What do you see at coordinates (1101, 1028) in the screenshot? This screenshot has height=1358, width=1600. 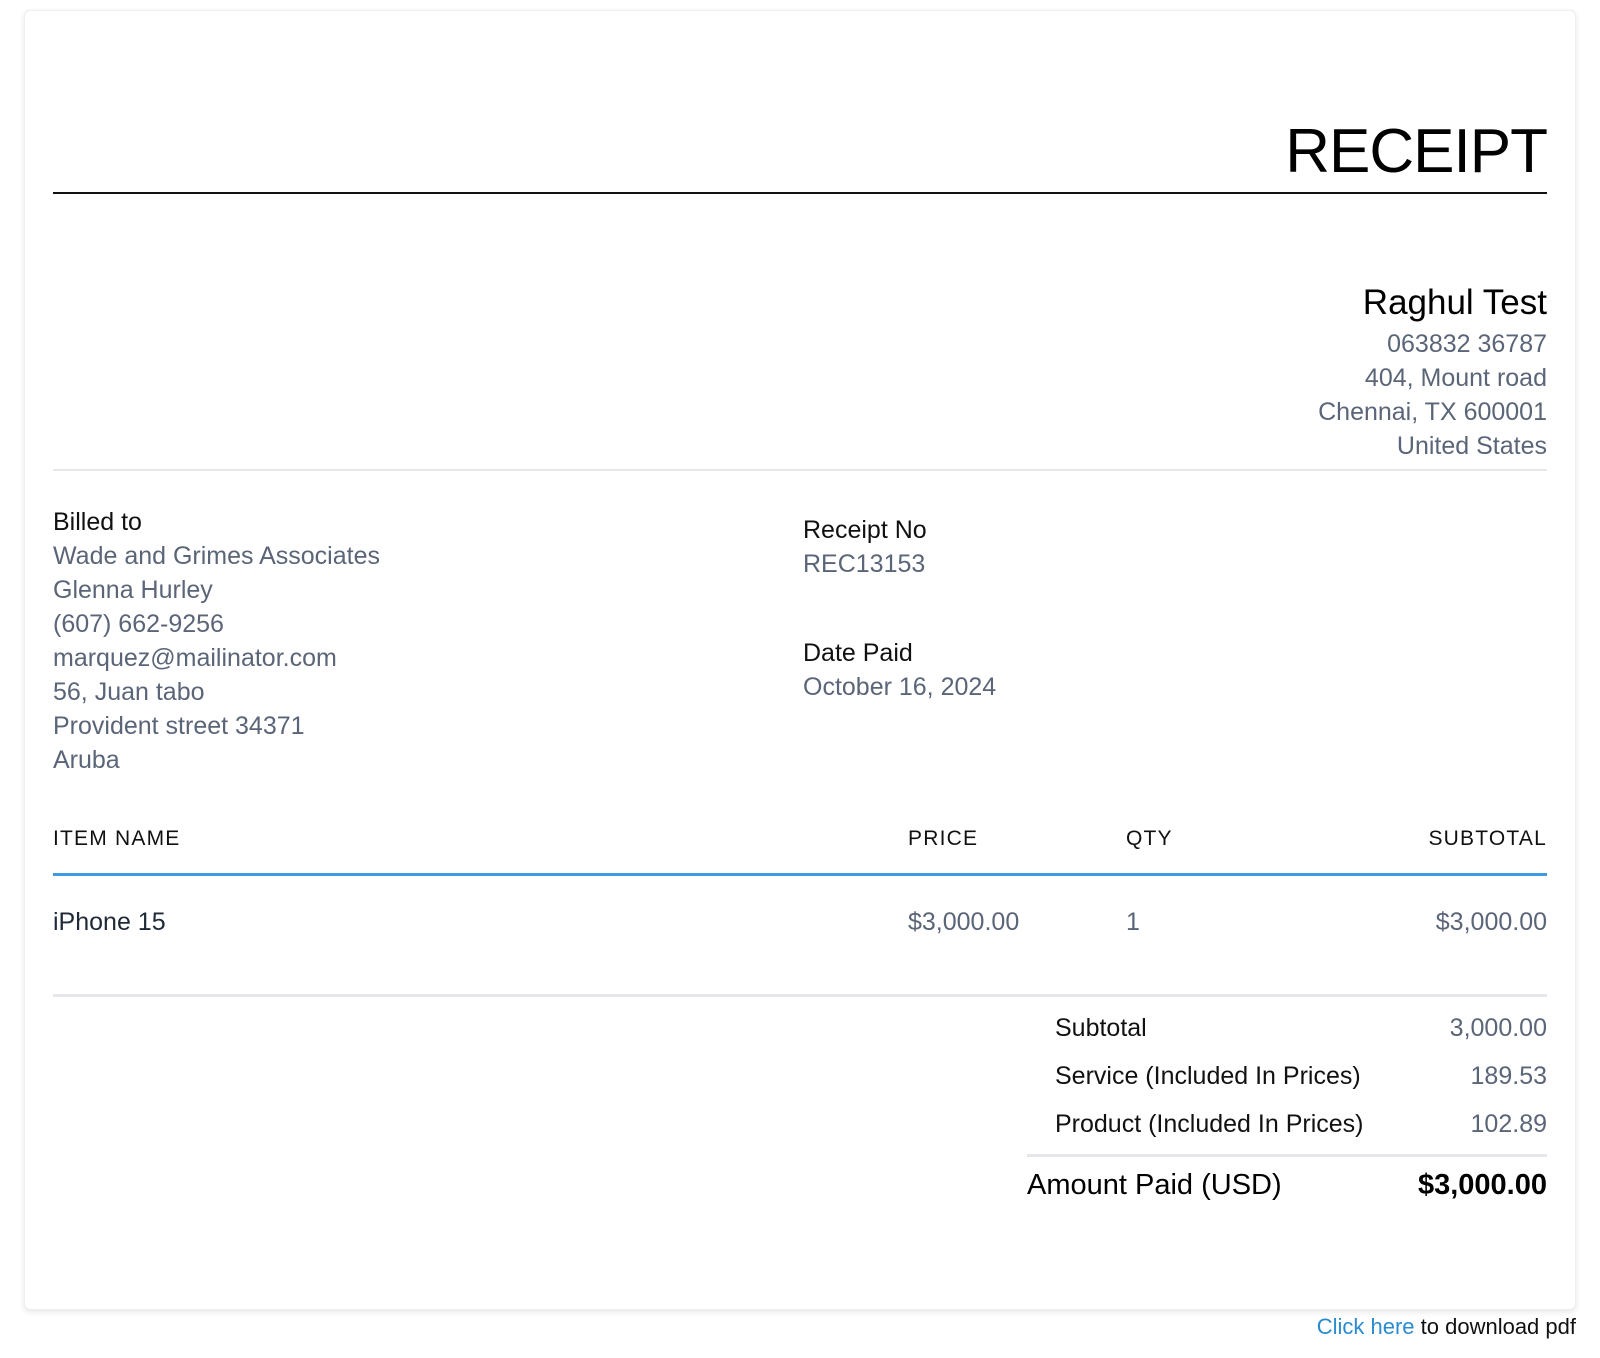 I see `subtotal-label: Subtotal` at bounding box center [1101, 1028].